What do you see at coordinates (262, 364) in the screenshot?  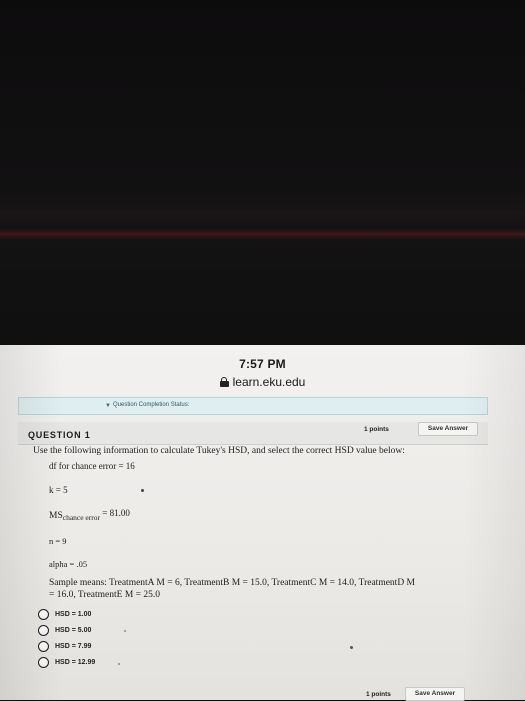 I see `status-time: 7:57 PM` at bounding box center [262, 364].